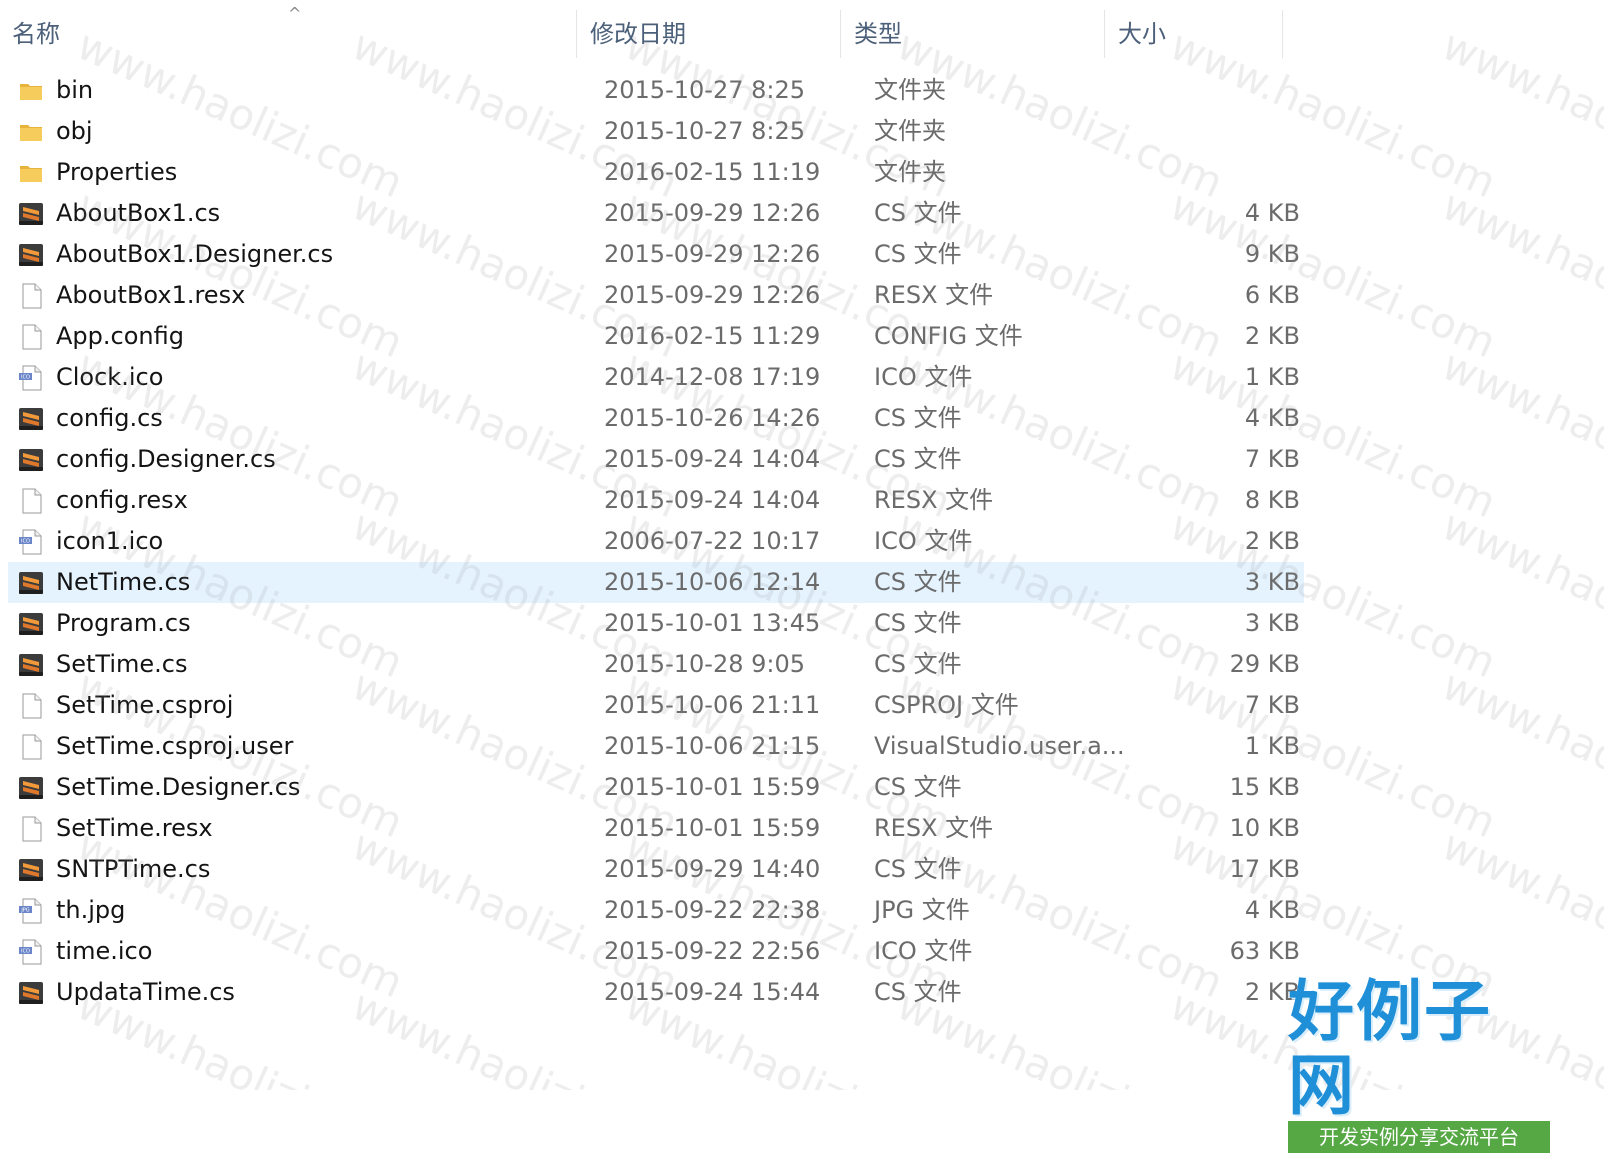 Image resolution: width=1604 pixels, height=1153 pixels. I want to click on file-size: 4 KB, so click(1272, 910).